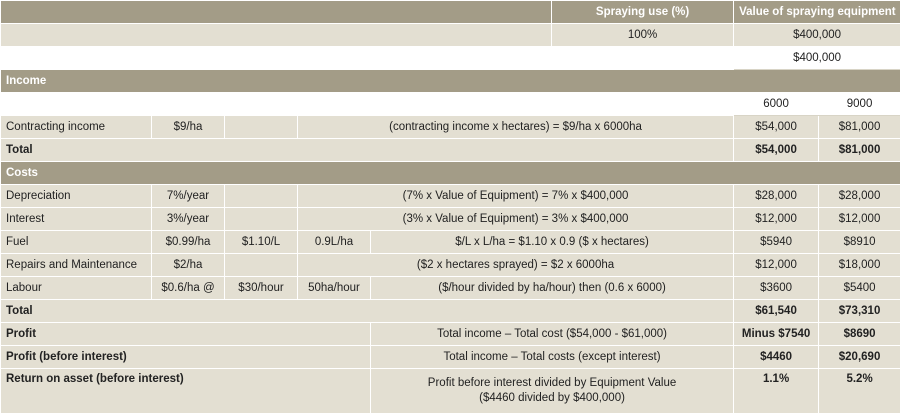 The height and width of the screenshot is (419, 900). What do you see at coordinates (859, 104) in the screenshot?
I see `hectares-2: 9000` at bounding box center [859, 104].